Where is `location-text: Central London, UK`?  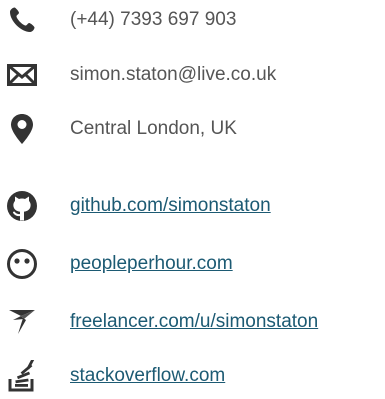
location-text: Central London, UK is located at coordinates (153, 128).